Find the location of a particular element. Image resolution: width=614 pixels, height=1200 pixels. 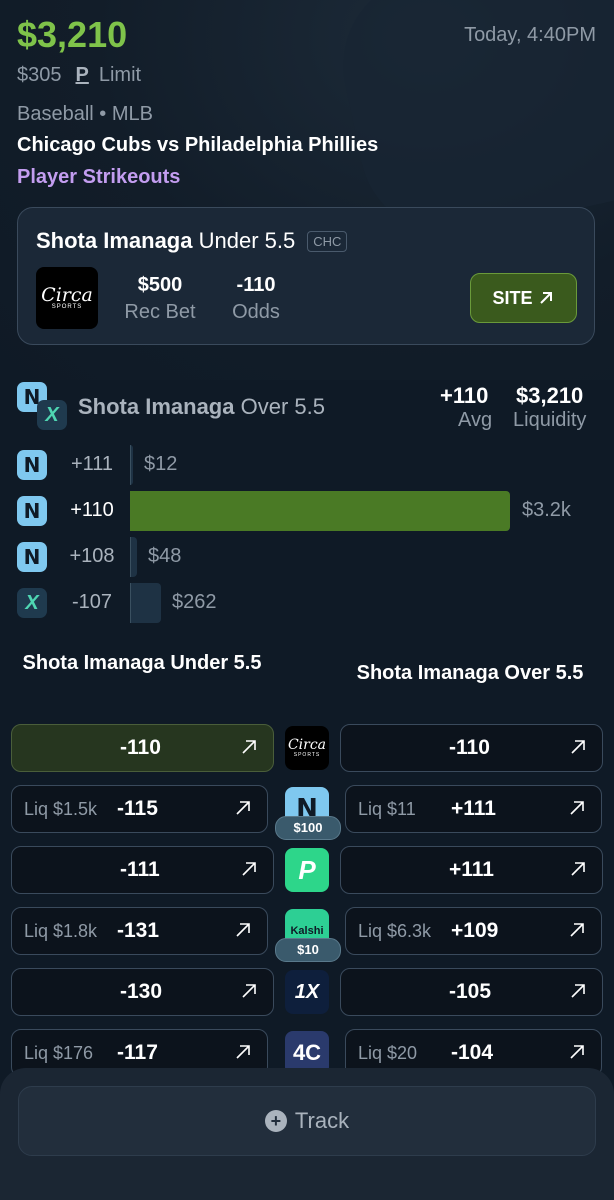

liquidity-label: Liq $1.5k is located at coordinates (61, 809).